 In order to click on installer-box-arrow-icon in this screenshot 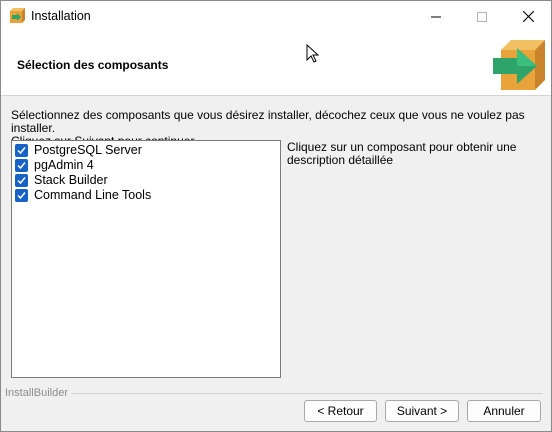, I will do `click(519, 65)`.